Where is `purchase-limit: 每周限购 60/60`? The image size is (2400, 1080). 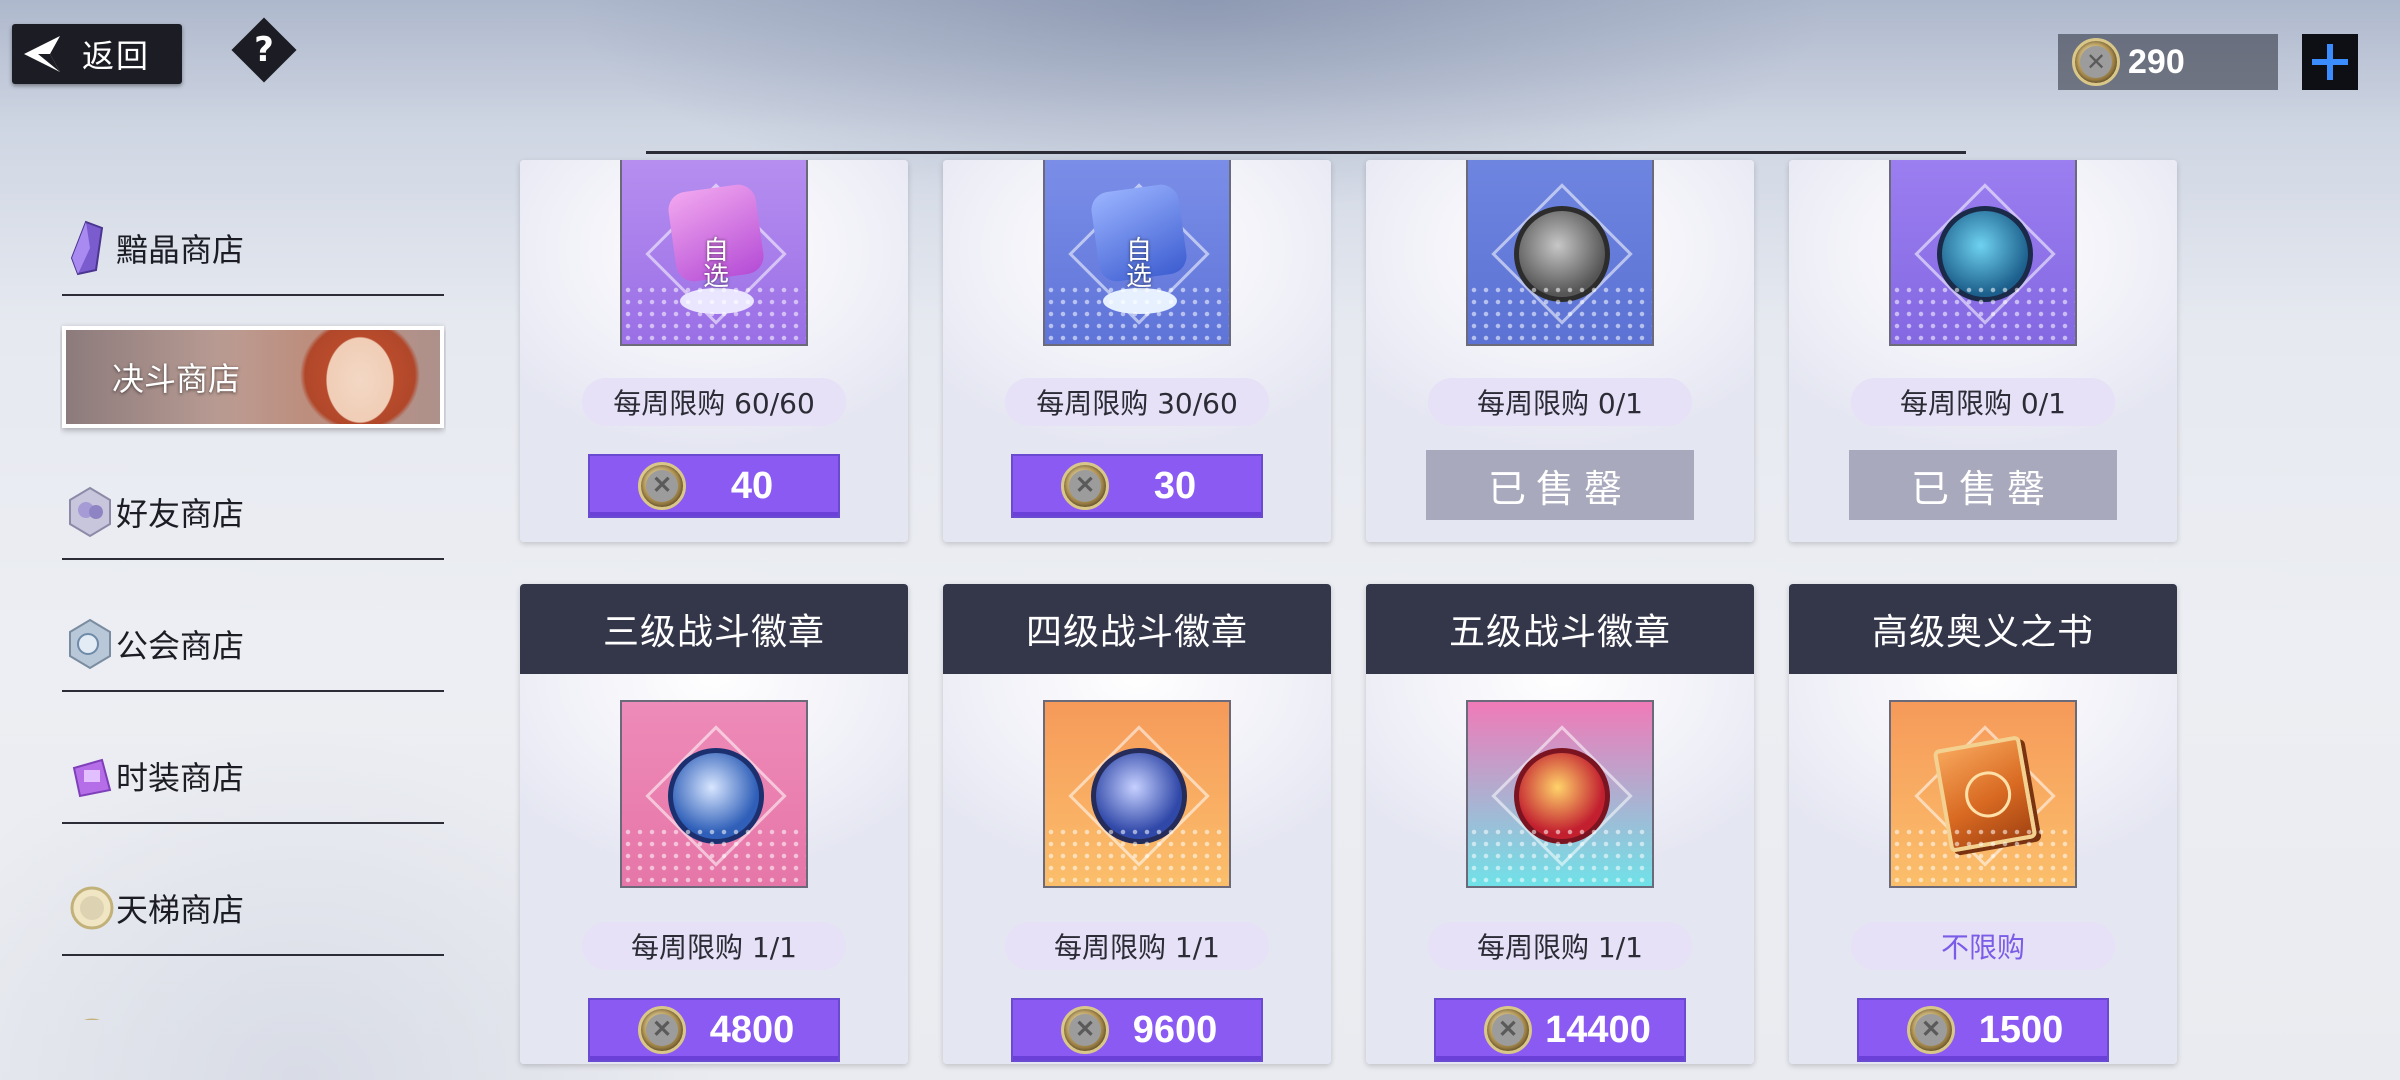
purchase-limit: 每周限购 60/60 is located at coordinates (714, 402).